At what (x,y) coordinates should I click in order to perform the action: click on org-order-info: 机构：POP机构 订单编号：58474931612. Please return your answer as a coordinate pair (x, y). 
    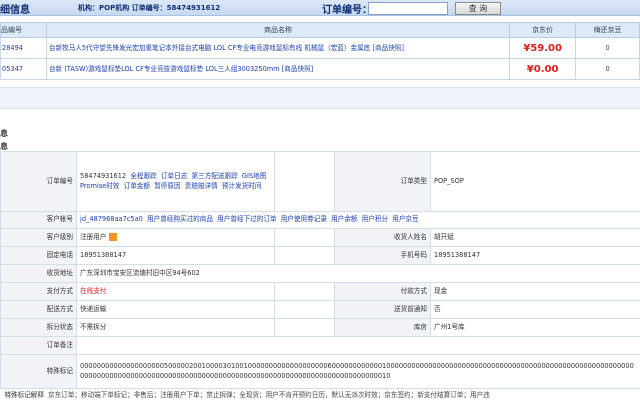
    Looking at the image, I should click on (149, 8).